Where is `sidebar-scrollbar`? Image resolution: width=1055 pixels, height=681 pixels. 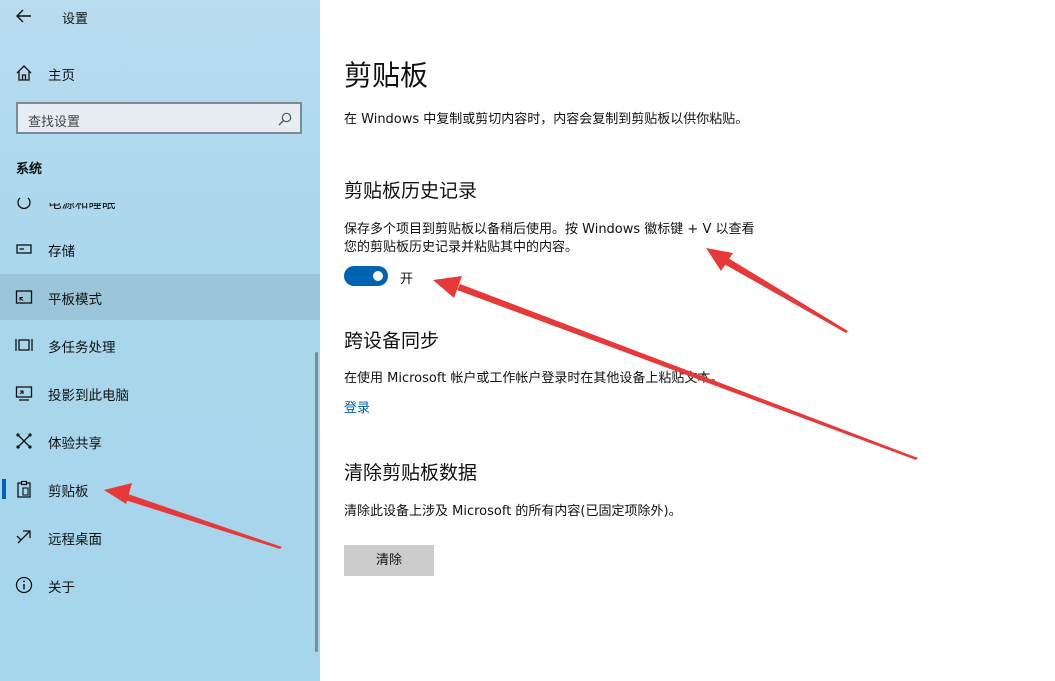 sidebar-scrollbar is located at coordinates (316, 502).